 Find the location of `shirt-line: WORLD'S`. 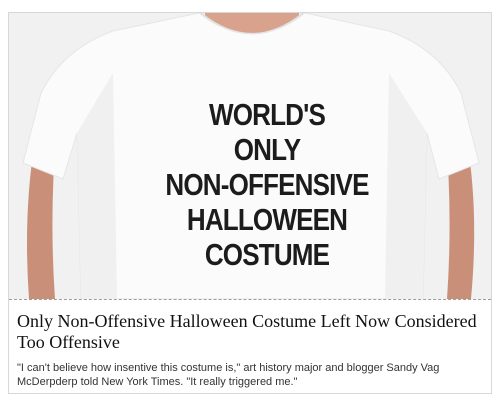

shirt-line: WORLD'S is located at coordinates (267, 114).